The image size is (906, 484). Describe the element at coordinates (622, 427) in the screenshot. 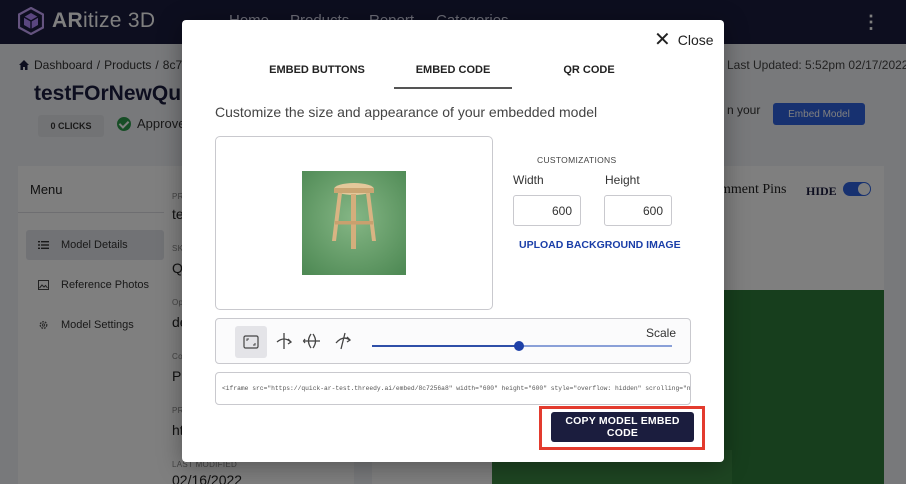

I see `copy-embed-code-button: COPY MODEL EMBED CODE` at that location.